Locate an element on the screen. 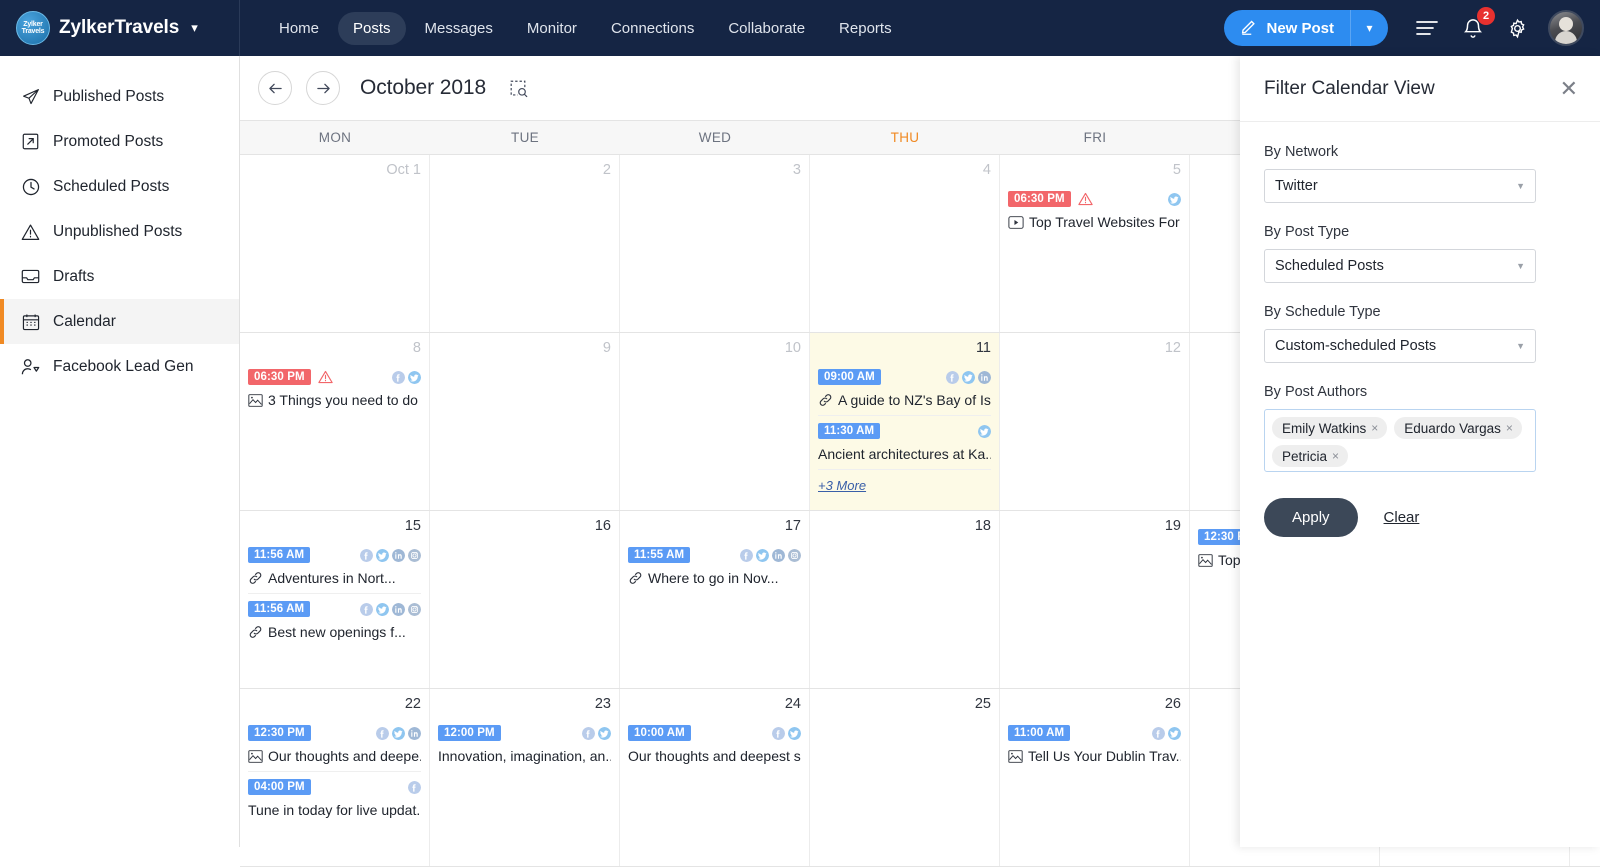 The height and width of the screenshot is (867, 1600). author-chip: Petricia × is located at coordinates (1310, 456).